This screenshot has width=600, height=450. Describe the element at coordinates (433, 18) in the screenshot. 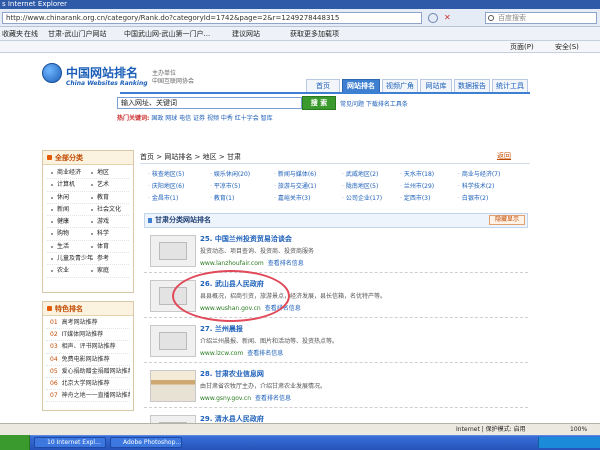

I see `refresh-icon` at that location.